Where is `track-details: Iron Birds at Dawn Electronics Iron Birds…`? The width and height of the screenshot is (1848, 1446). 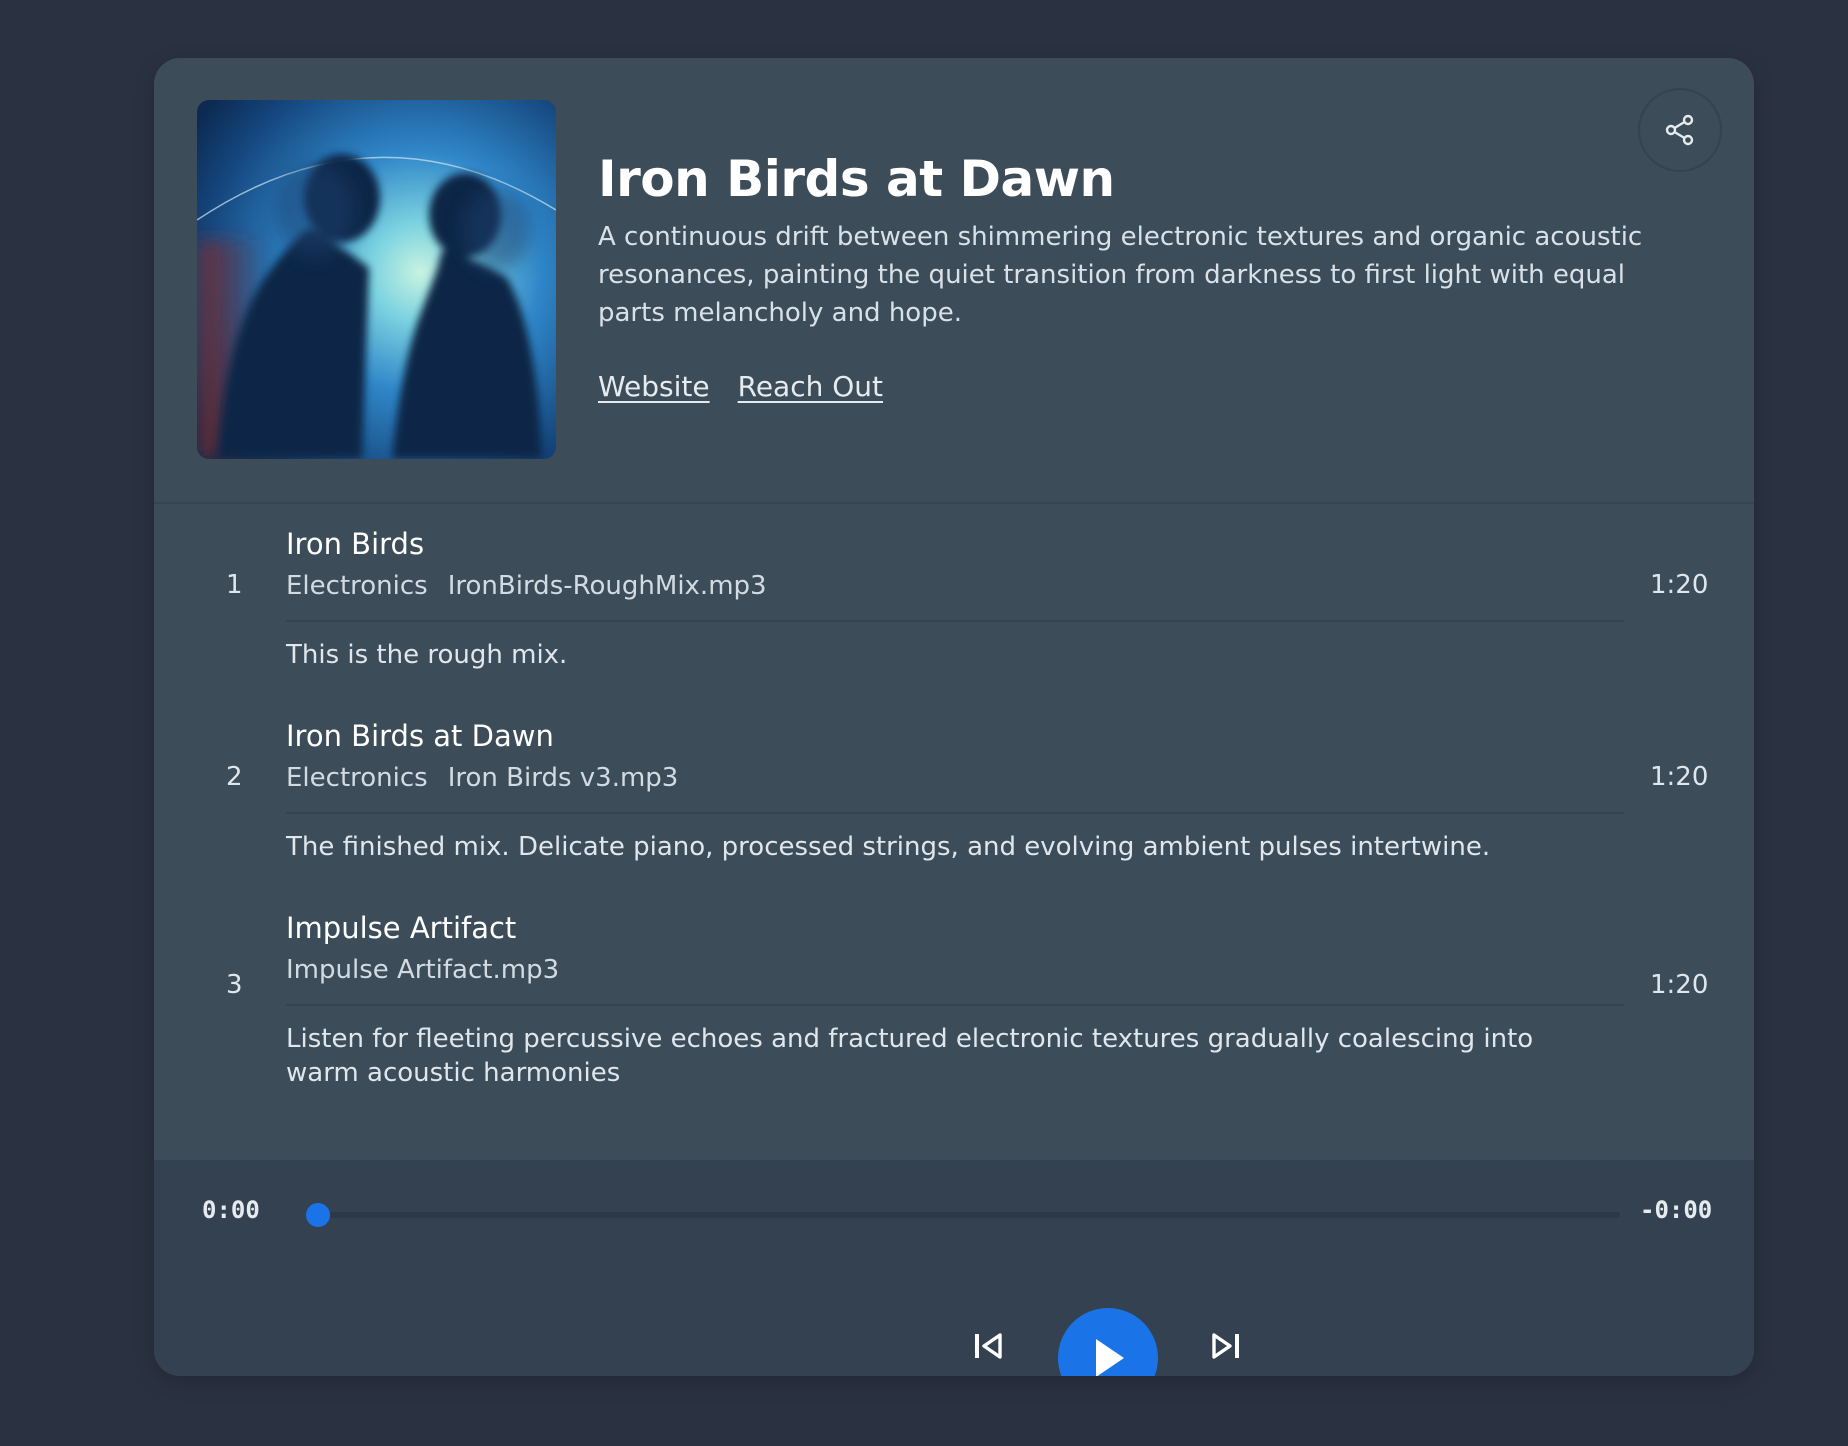
track-details: Iron Birds at Dawn Electronics Iron Birds… is located at coordinates (956, 790).